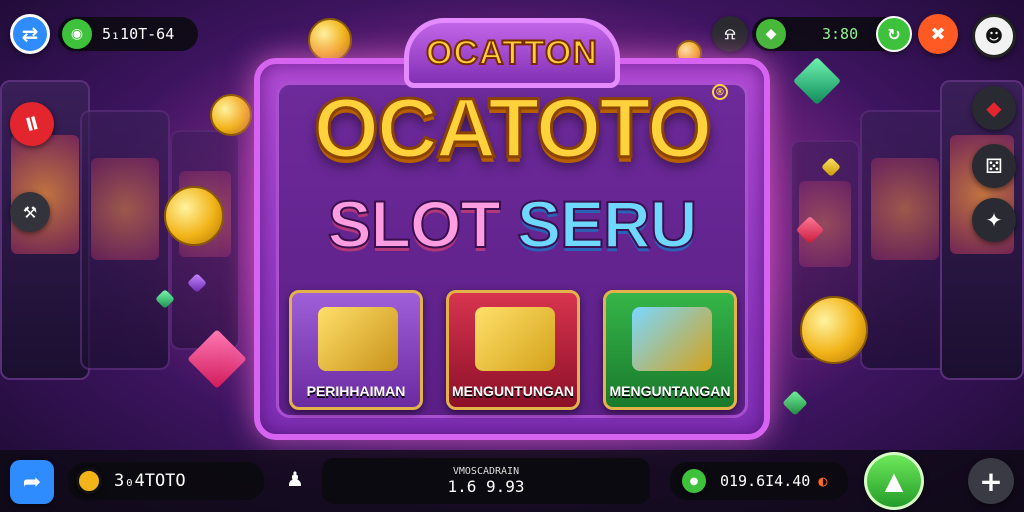 This screenshot has width=1024, height=512. Describe the element at coordinates (894, 34) in the screenshot. I see `refresh-icon: ↻` at that location.